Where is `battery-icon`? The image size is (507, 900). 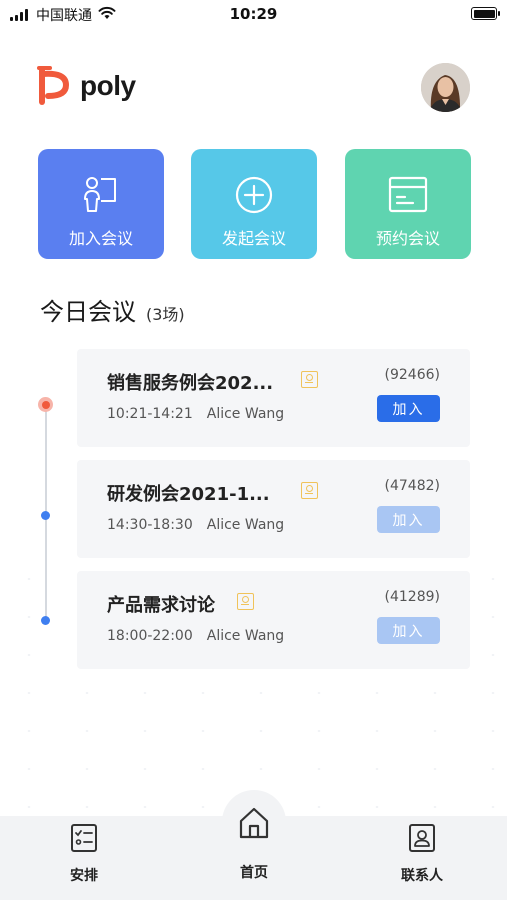
battery-icon is located at coordinates (485, 13).